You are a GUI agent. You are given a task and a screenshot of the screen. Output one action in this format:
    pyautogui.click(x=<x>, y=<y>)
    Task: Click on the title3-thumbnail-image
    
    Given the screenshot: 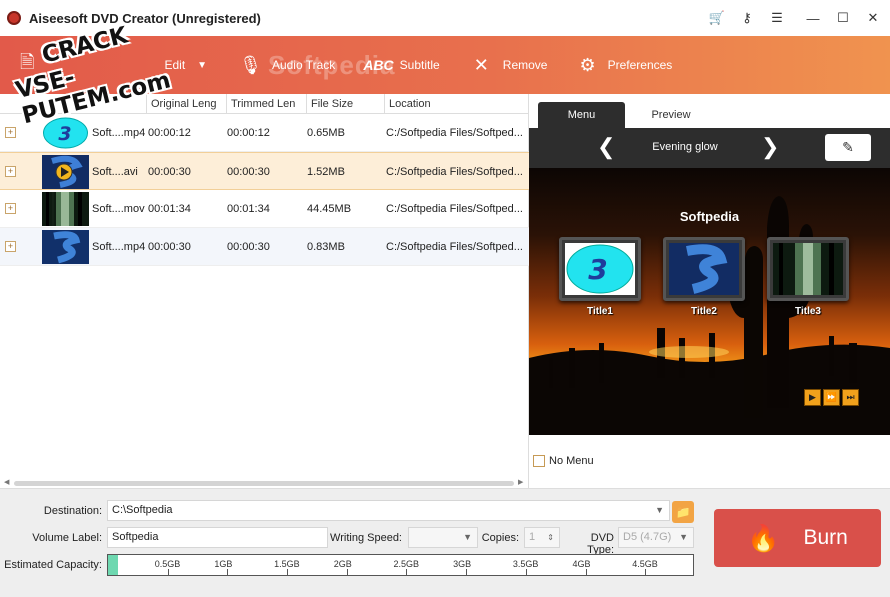 What is the action you would take?
    pyautogui.click(x=808, y=269)
    